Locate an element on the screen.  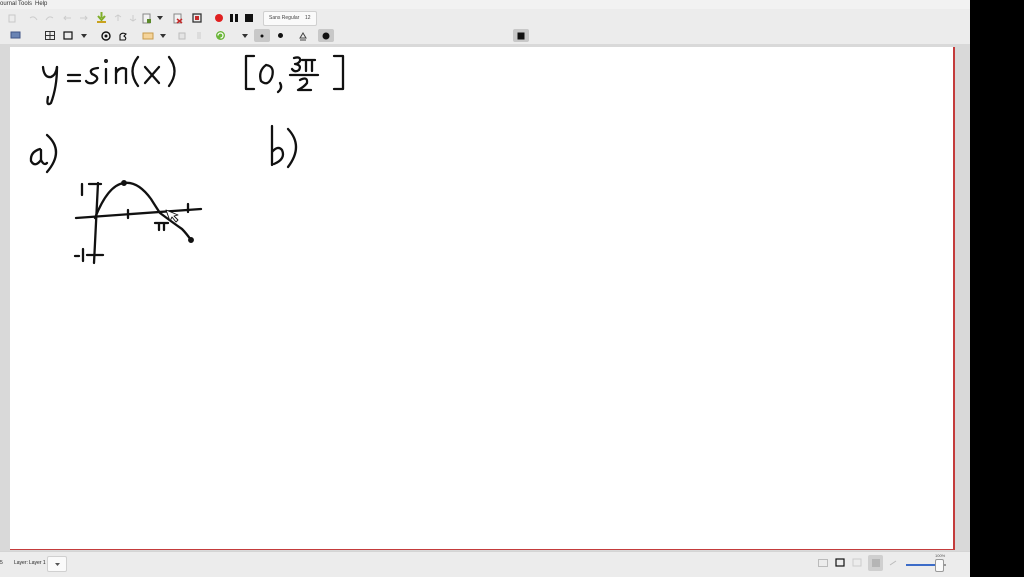
up-button is located at coordinates (118, 18).